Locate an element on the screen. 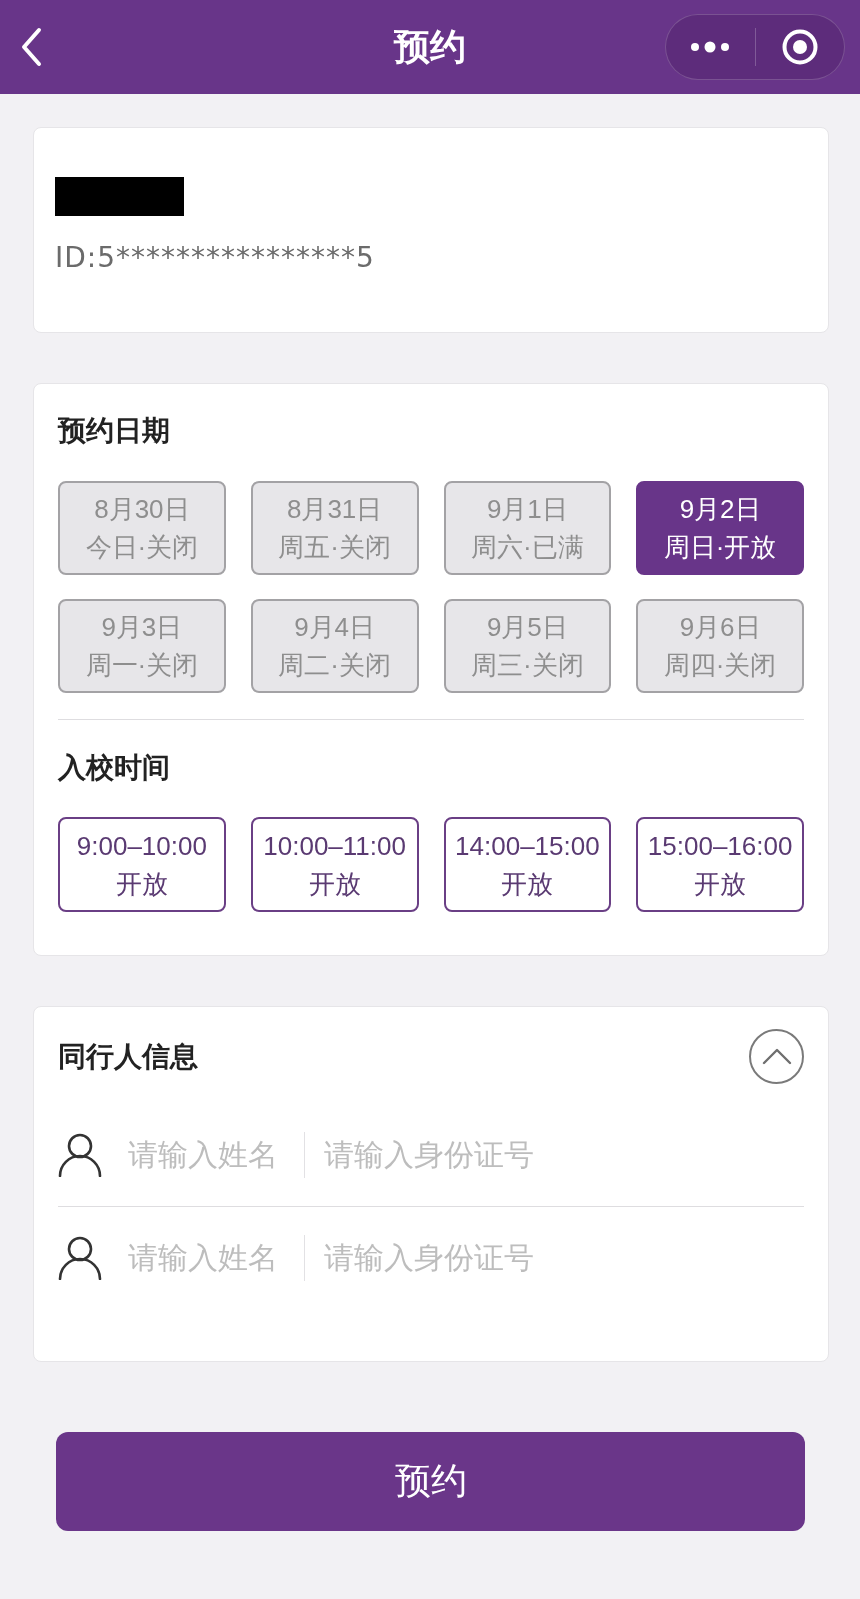 The width and height of the screenshot is (860, 1599). back-icon is located at coordinates (31, 47).